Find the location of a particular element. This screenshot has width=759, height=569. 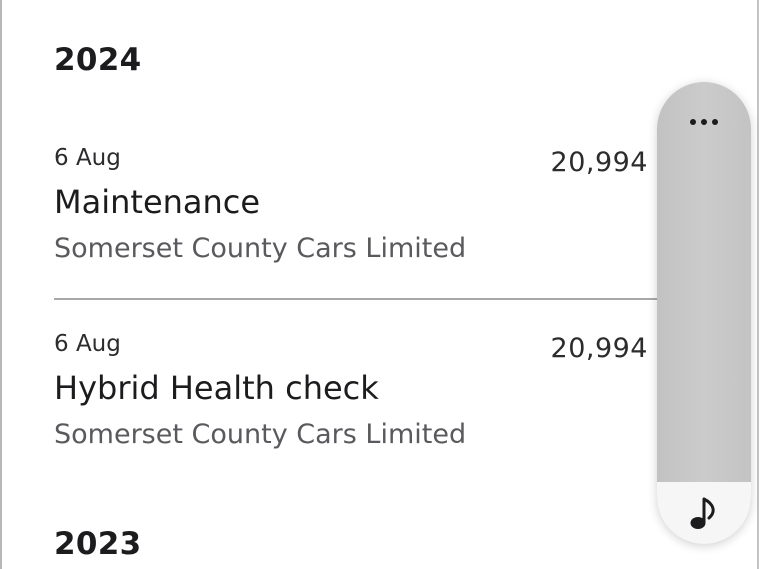

music-note-icon is located at coordinates (702, 513).